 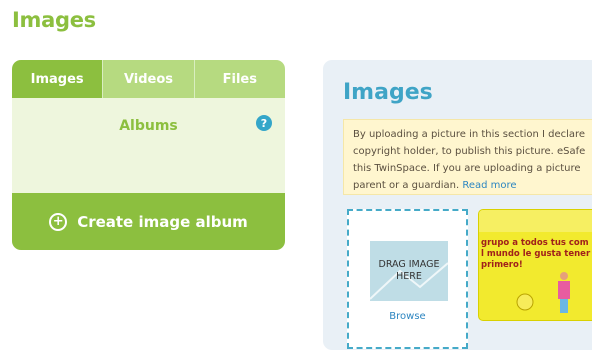 What do you see at coordinates (264, 123) in the screenshot?
I see `help-icon: ?` at bounding box center [264, 123].